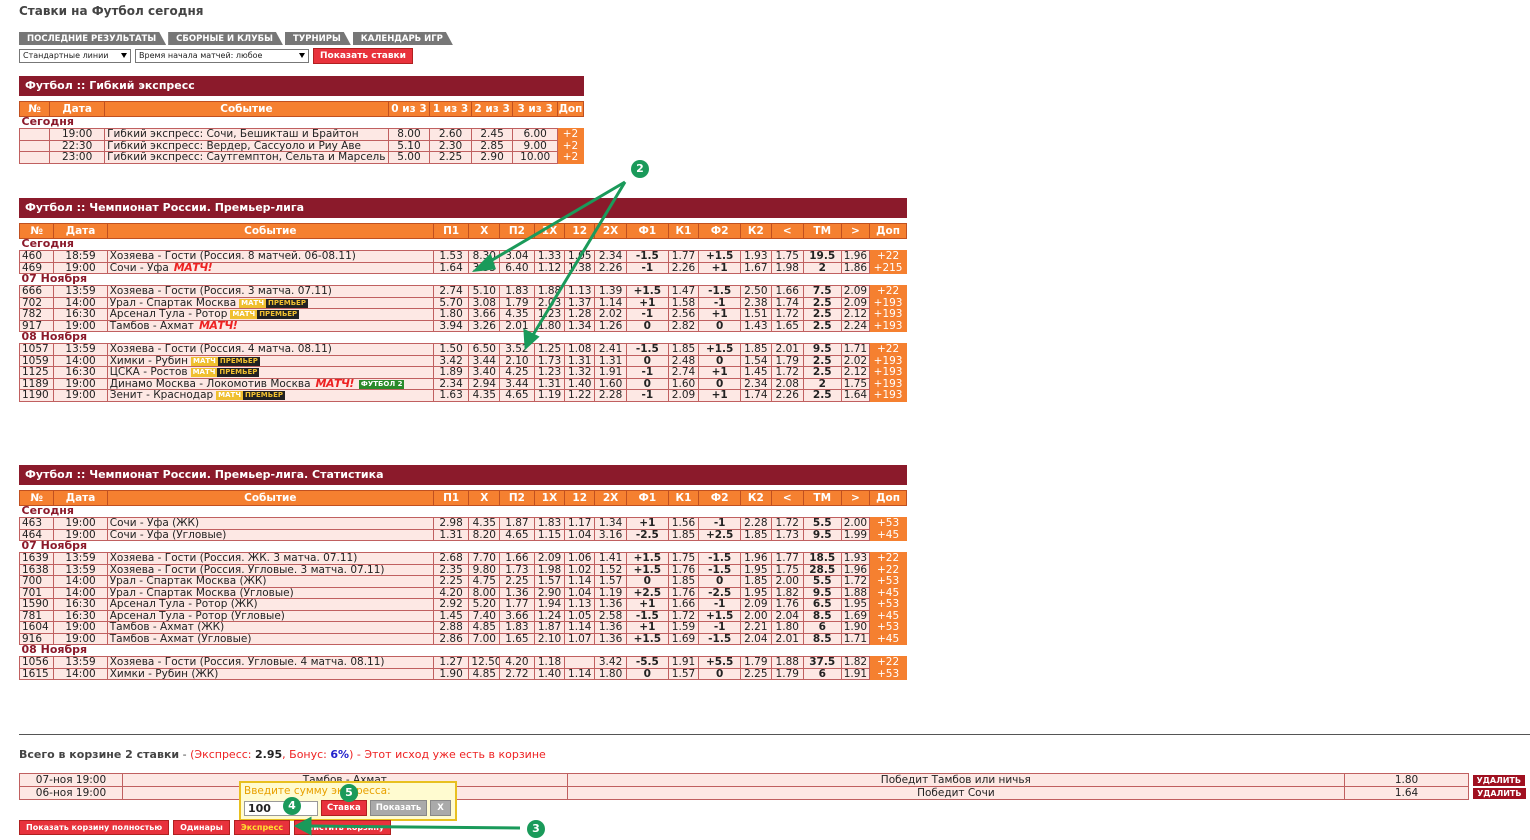 Image resolution: width=1530 pixels, height=840 pixels. What do you see at coordinates (536, 829) in the screenshot?
I see `marker-3: 3` at bounding box center [536, 829].